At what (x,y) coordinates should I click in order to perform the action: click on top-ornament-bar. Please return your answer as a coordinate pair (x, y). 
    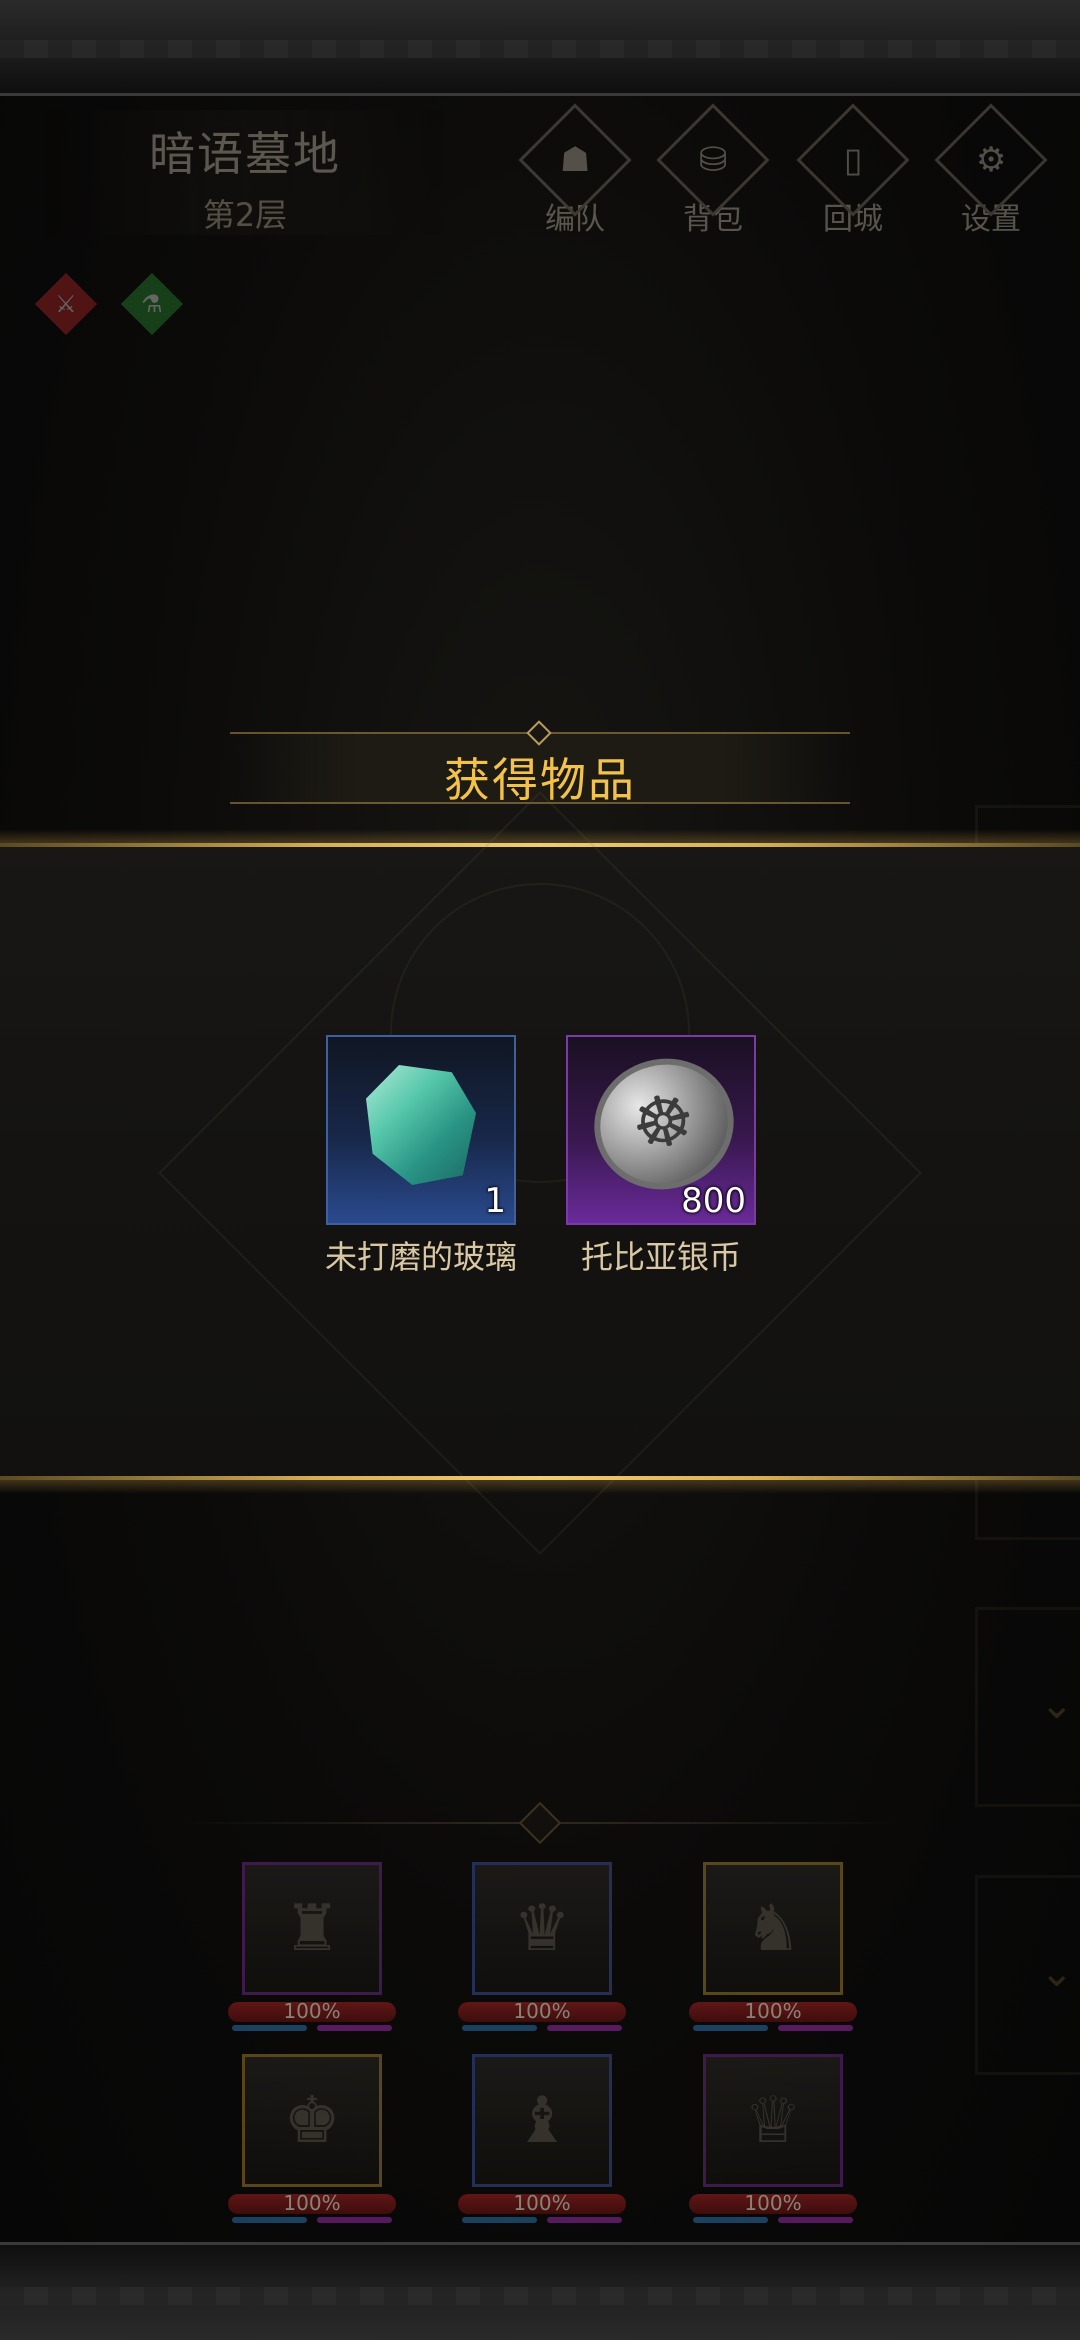
    Looking at the image, I should click on (540, 48).